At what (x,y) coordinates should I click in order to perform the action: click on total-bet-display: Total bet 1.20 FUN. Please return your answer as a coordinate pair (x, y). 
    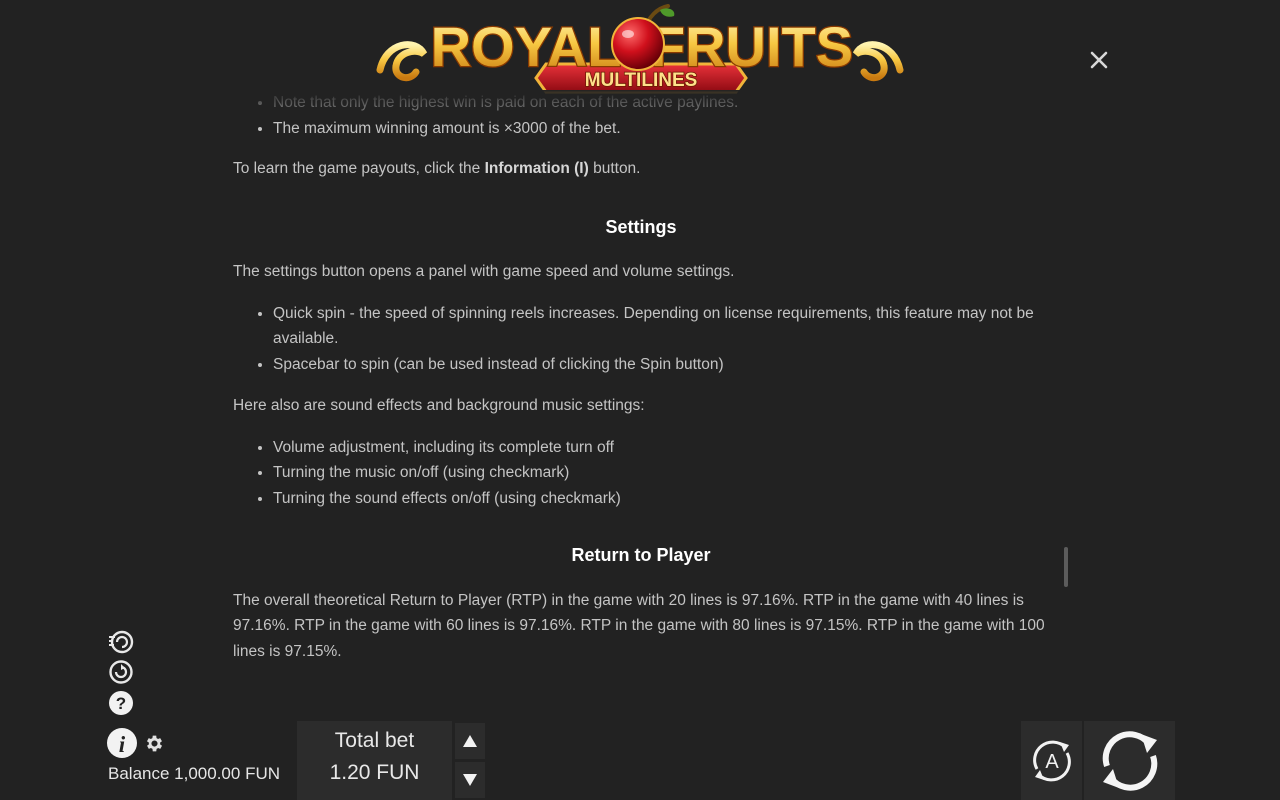
    Looking at the image, I should click on (374, 760).